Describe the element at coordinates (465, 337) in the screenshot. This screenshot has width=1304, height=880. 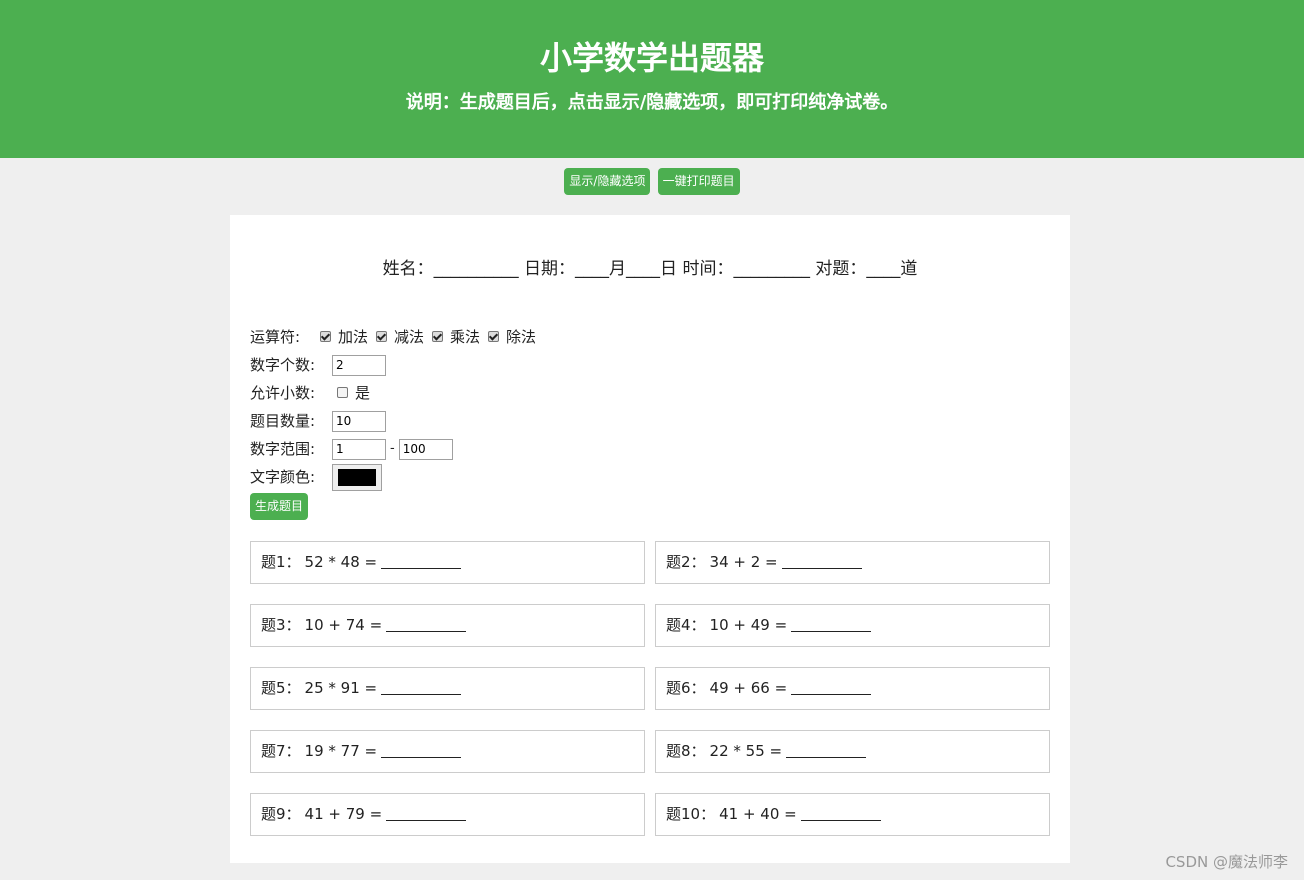
I see `multiplication-label: 乘法` at that location.